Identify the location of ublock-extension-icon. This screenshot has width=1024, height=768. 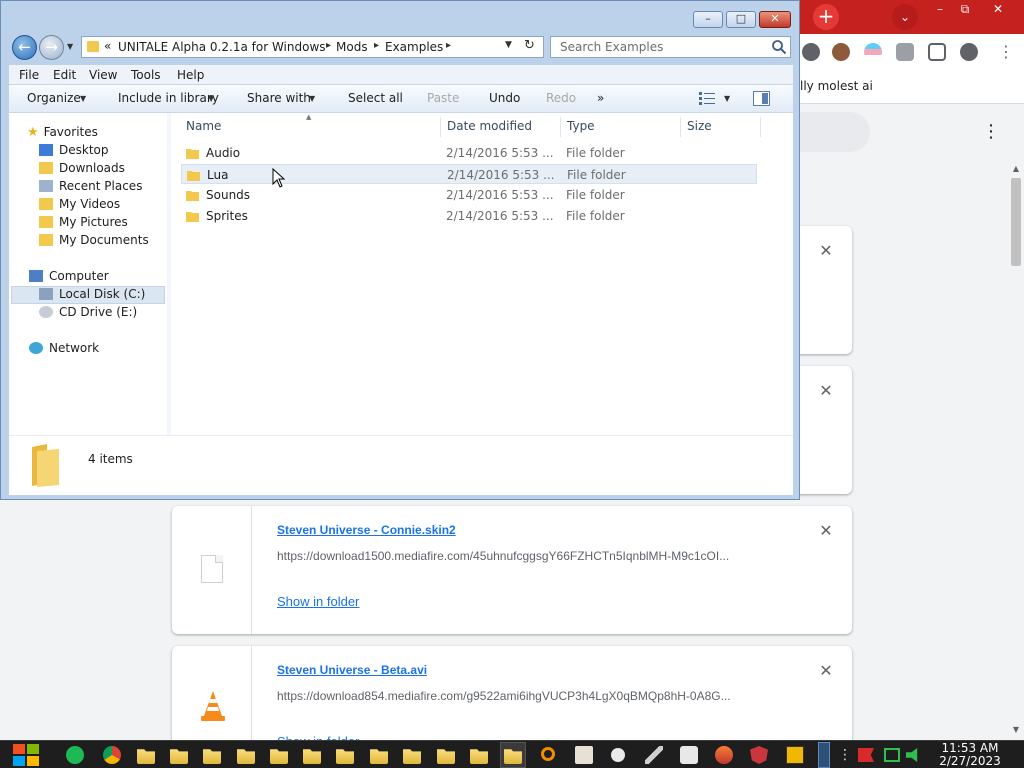
(811, 52).